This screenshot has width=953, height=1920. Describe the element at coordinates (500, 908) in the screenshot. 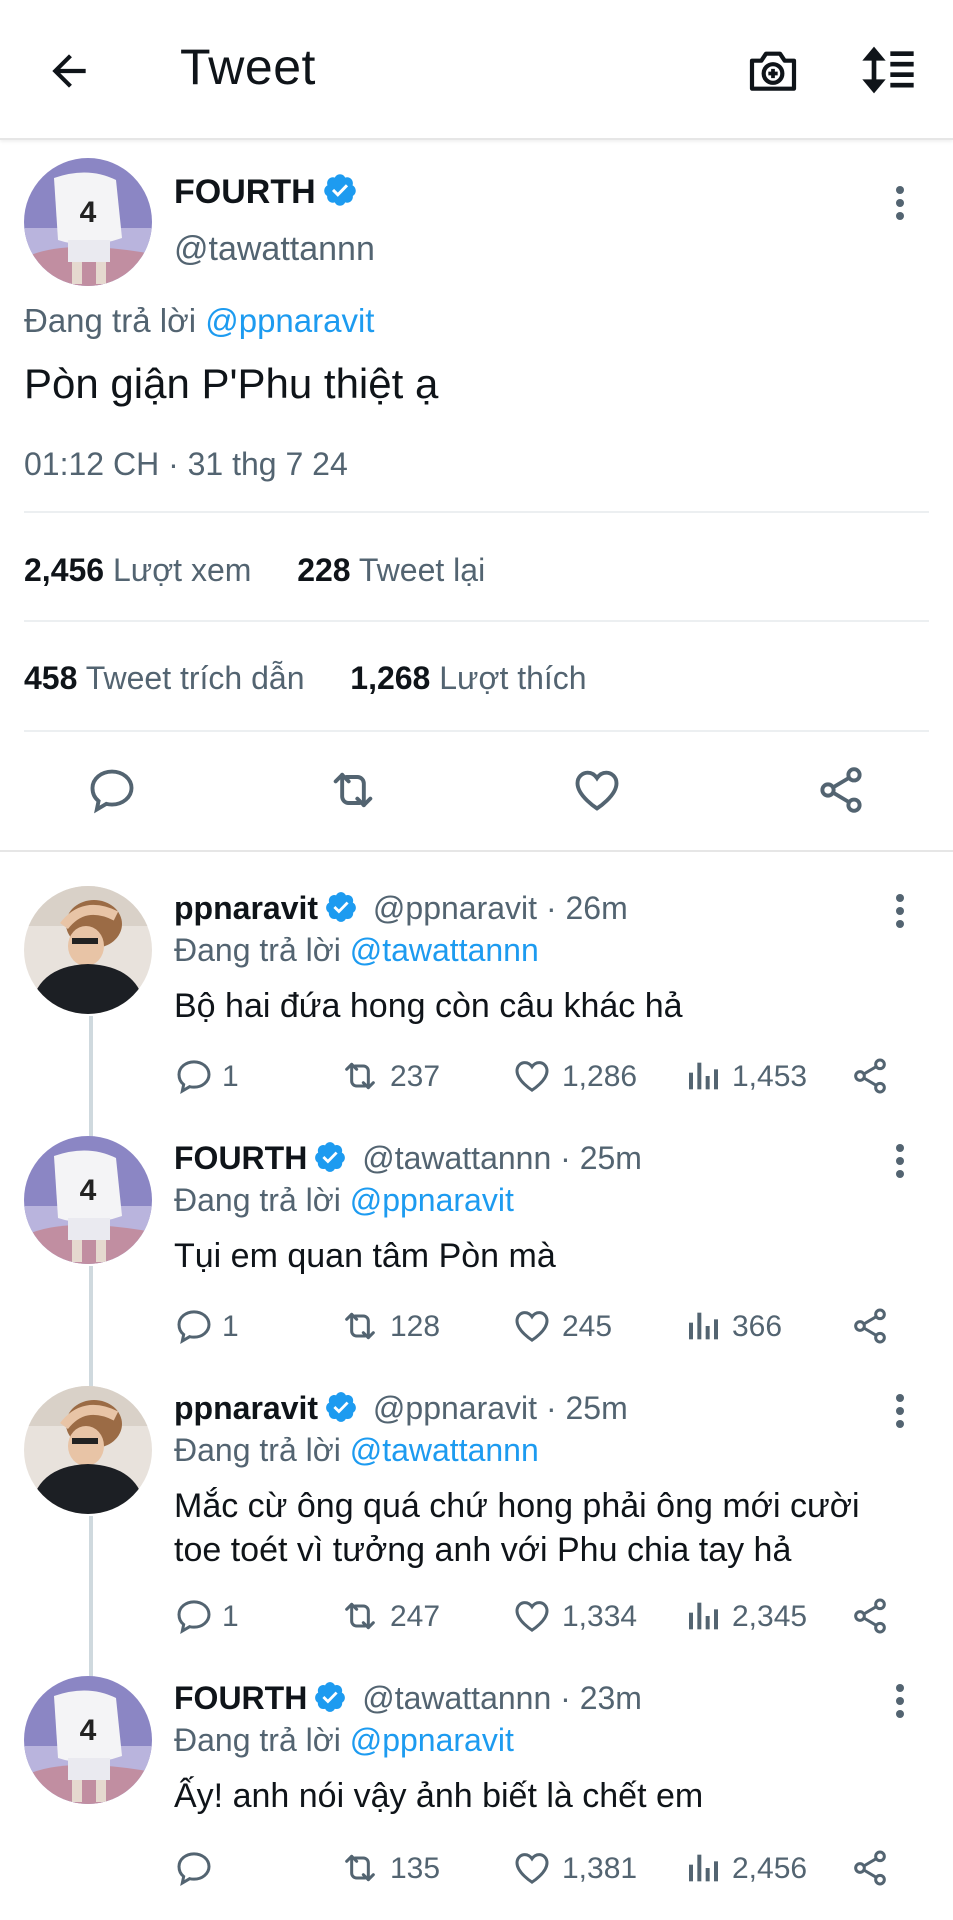

I see `handle-time: @ppnaravit · 26m` at that location.